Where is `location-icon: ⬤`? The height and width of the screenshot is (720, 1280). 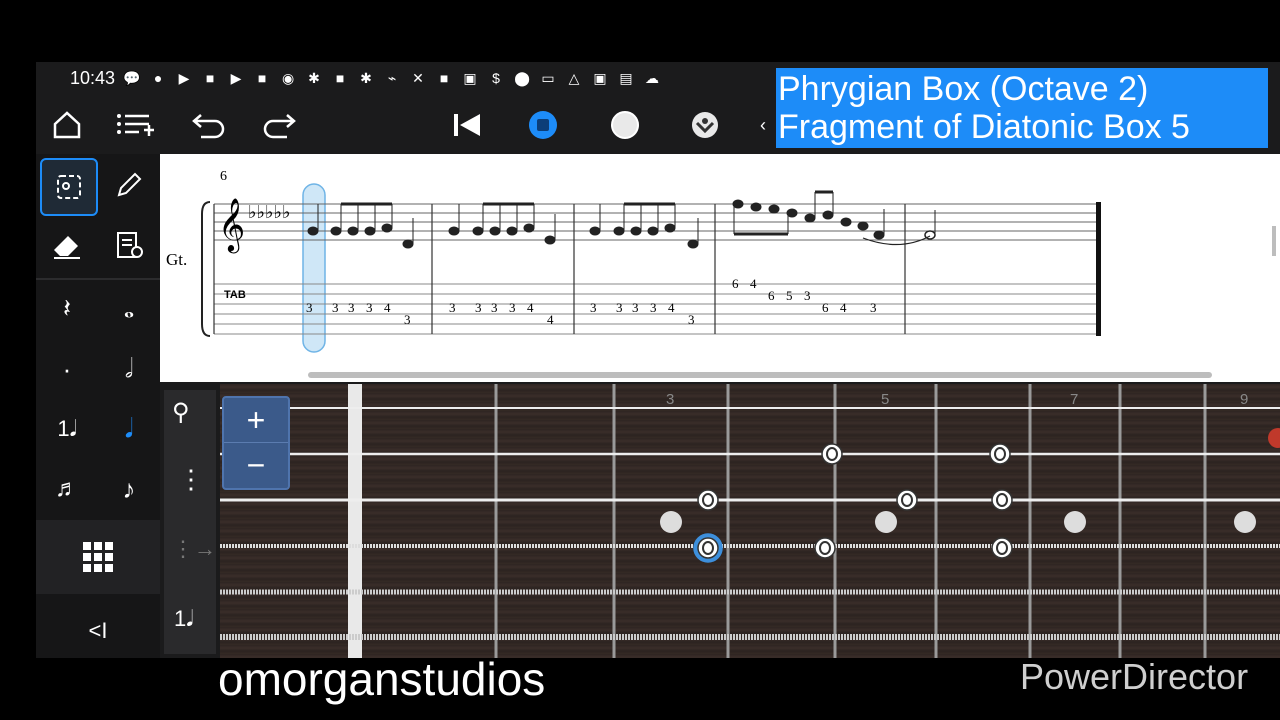
location-icon: ⬤ is located at coordinates (522, 77).